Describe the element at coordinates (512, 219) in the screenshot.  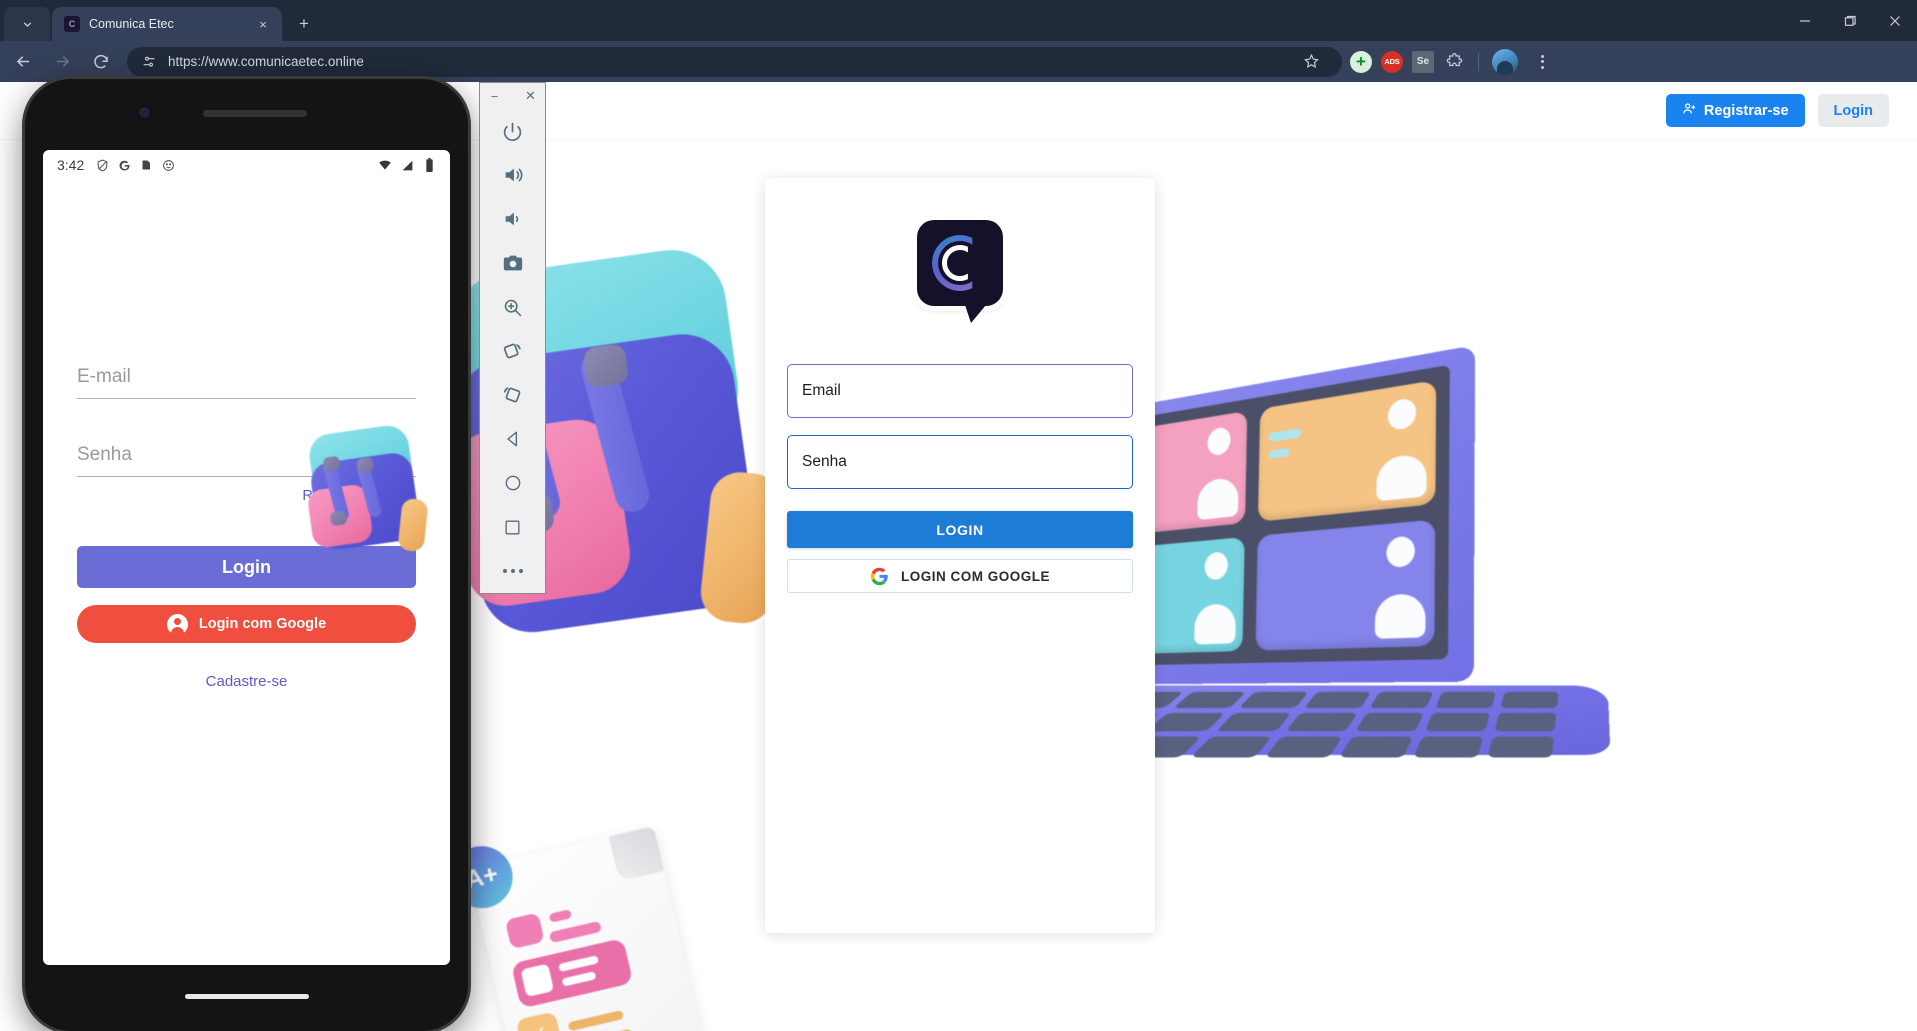
I see `volume-down-icon` at that location.